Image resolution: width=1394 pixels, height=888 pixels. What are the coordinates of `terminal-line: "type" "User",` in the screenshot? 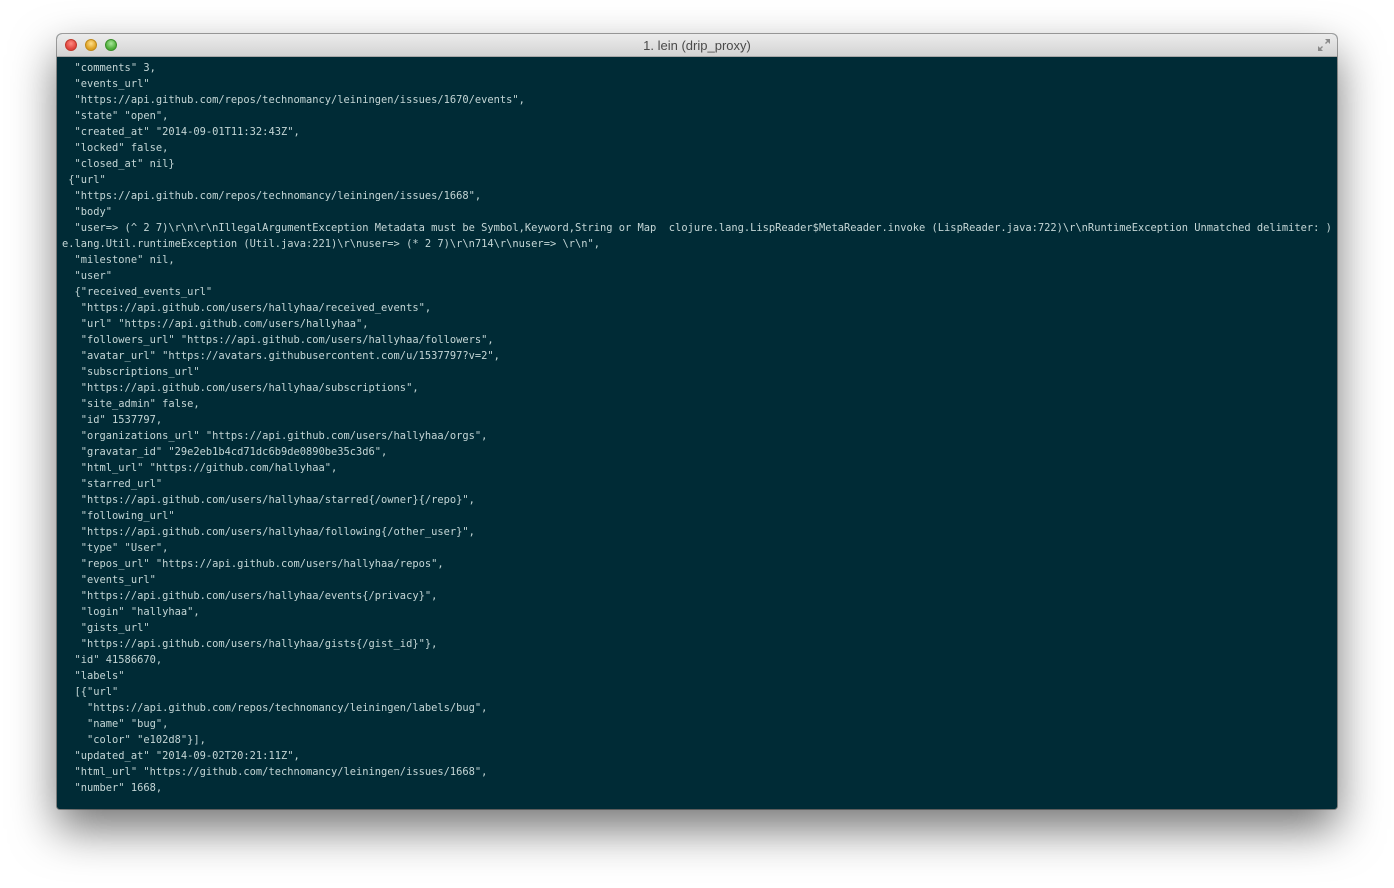 It's located at (115, 548).